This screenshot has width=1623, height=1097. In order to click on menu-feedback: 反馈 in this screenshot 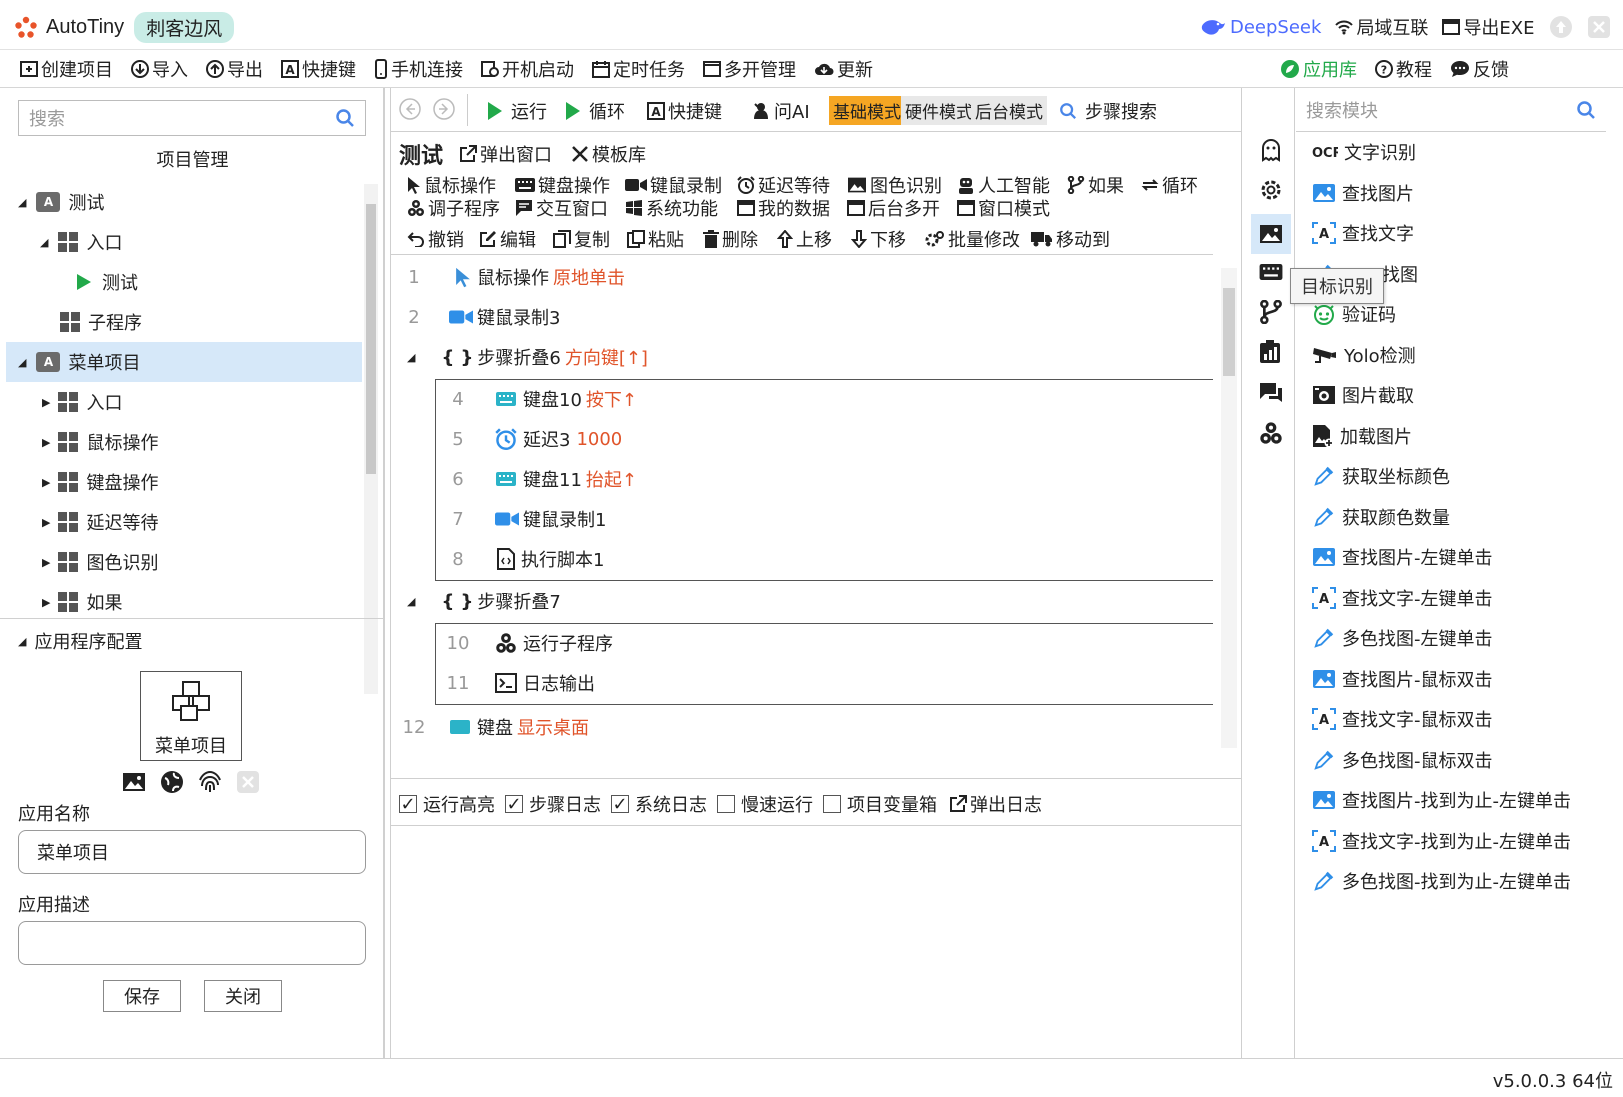, I will do `click(1479, 69)`.